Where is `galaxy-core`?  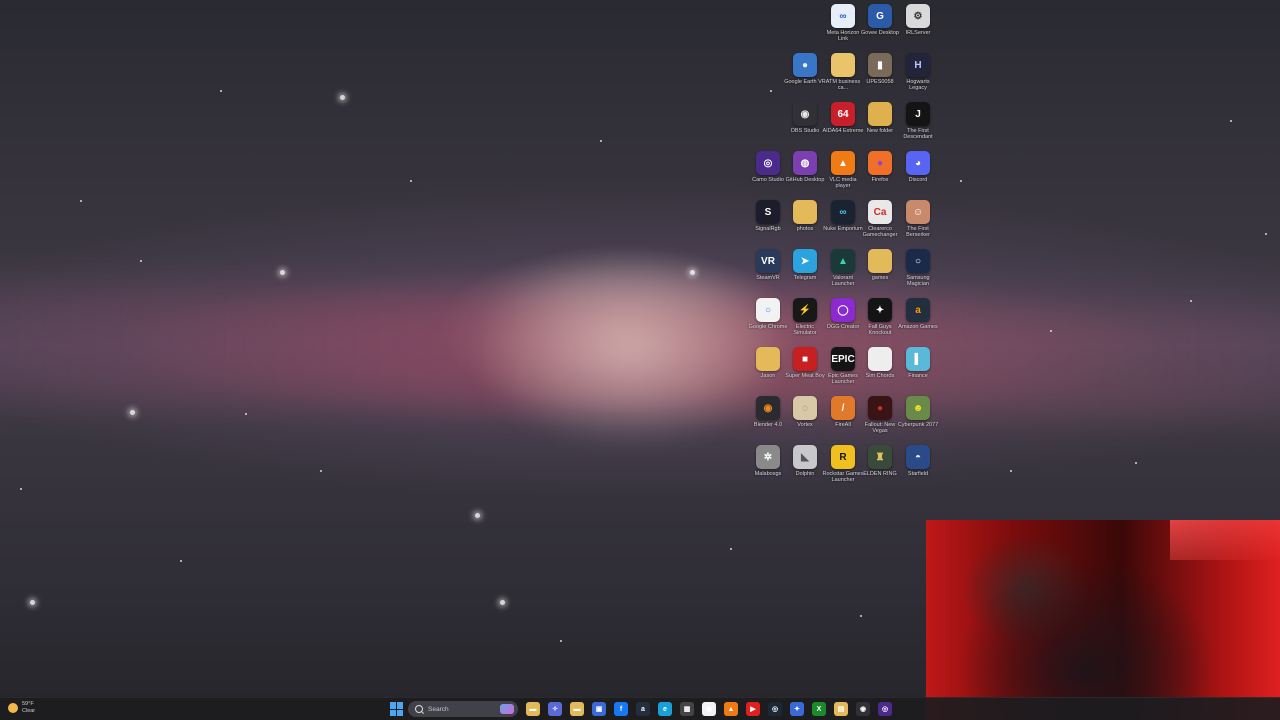
galaxy-core is located at coordinates (630, 350).